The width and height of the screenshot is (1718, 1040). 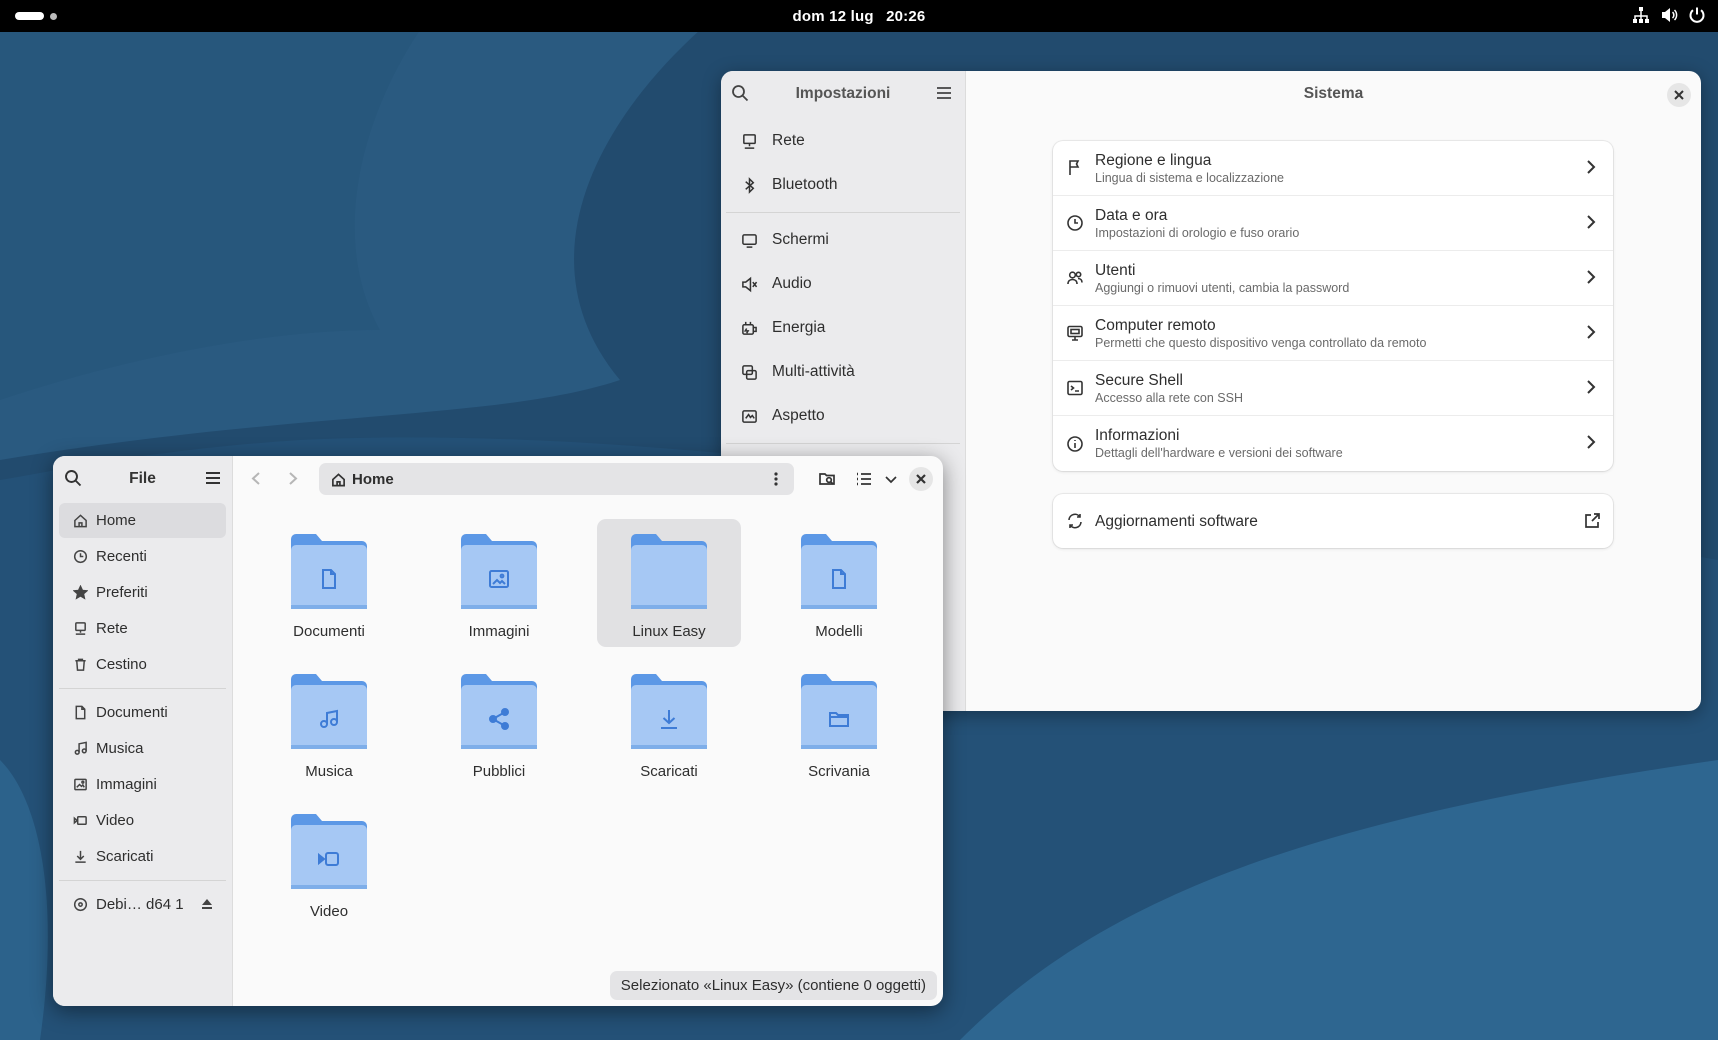 I want to click on forward-button, so click(x=292, y=480).